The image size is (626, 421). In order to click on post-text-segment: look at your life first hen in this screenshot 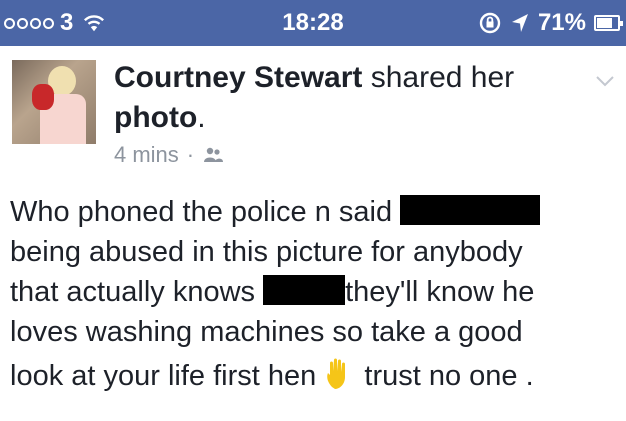, I will do `click(163, 376)`.